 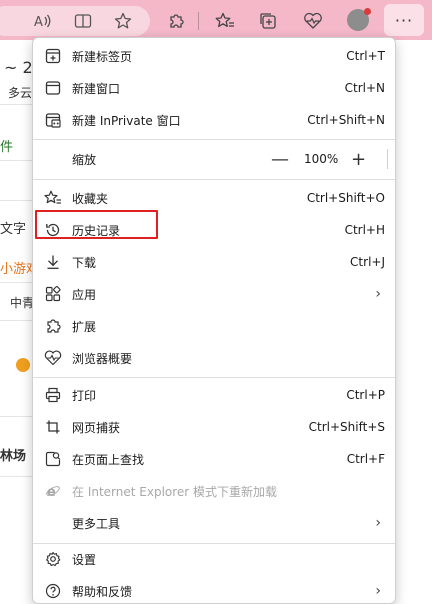 I want to click on profile-icon, so click(x=359, y=19).